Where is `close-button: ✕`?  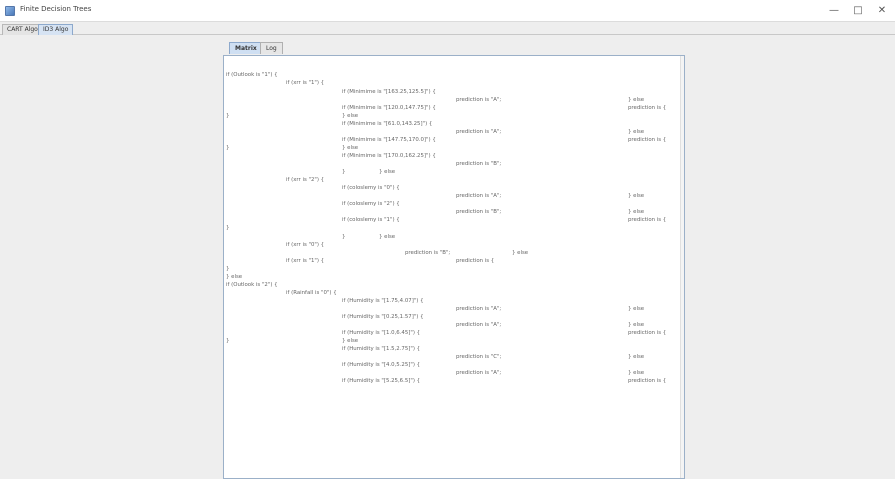
close-button: ✕ is located at coordinates (882, 11).